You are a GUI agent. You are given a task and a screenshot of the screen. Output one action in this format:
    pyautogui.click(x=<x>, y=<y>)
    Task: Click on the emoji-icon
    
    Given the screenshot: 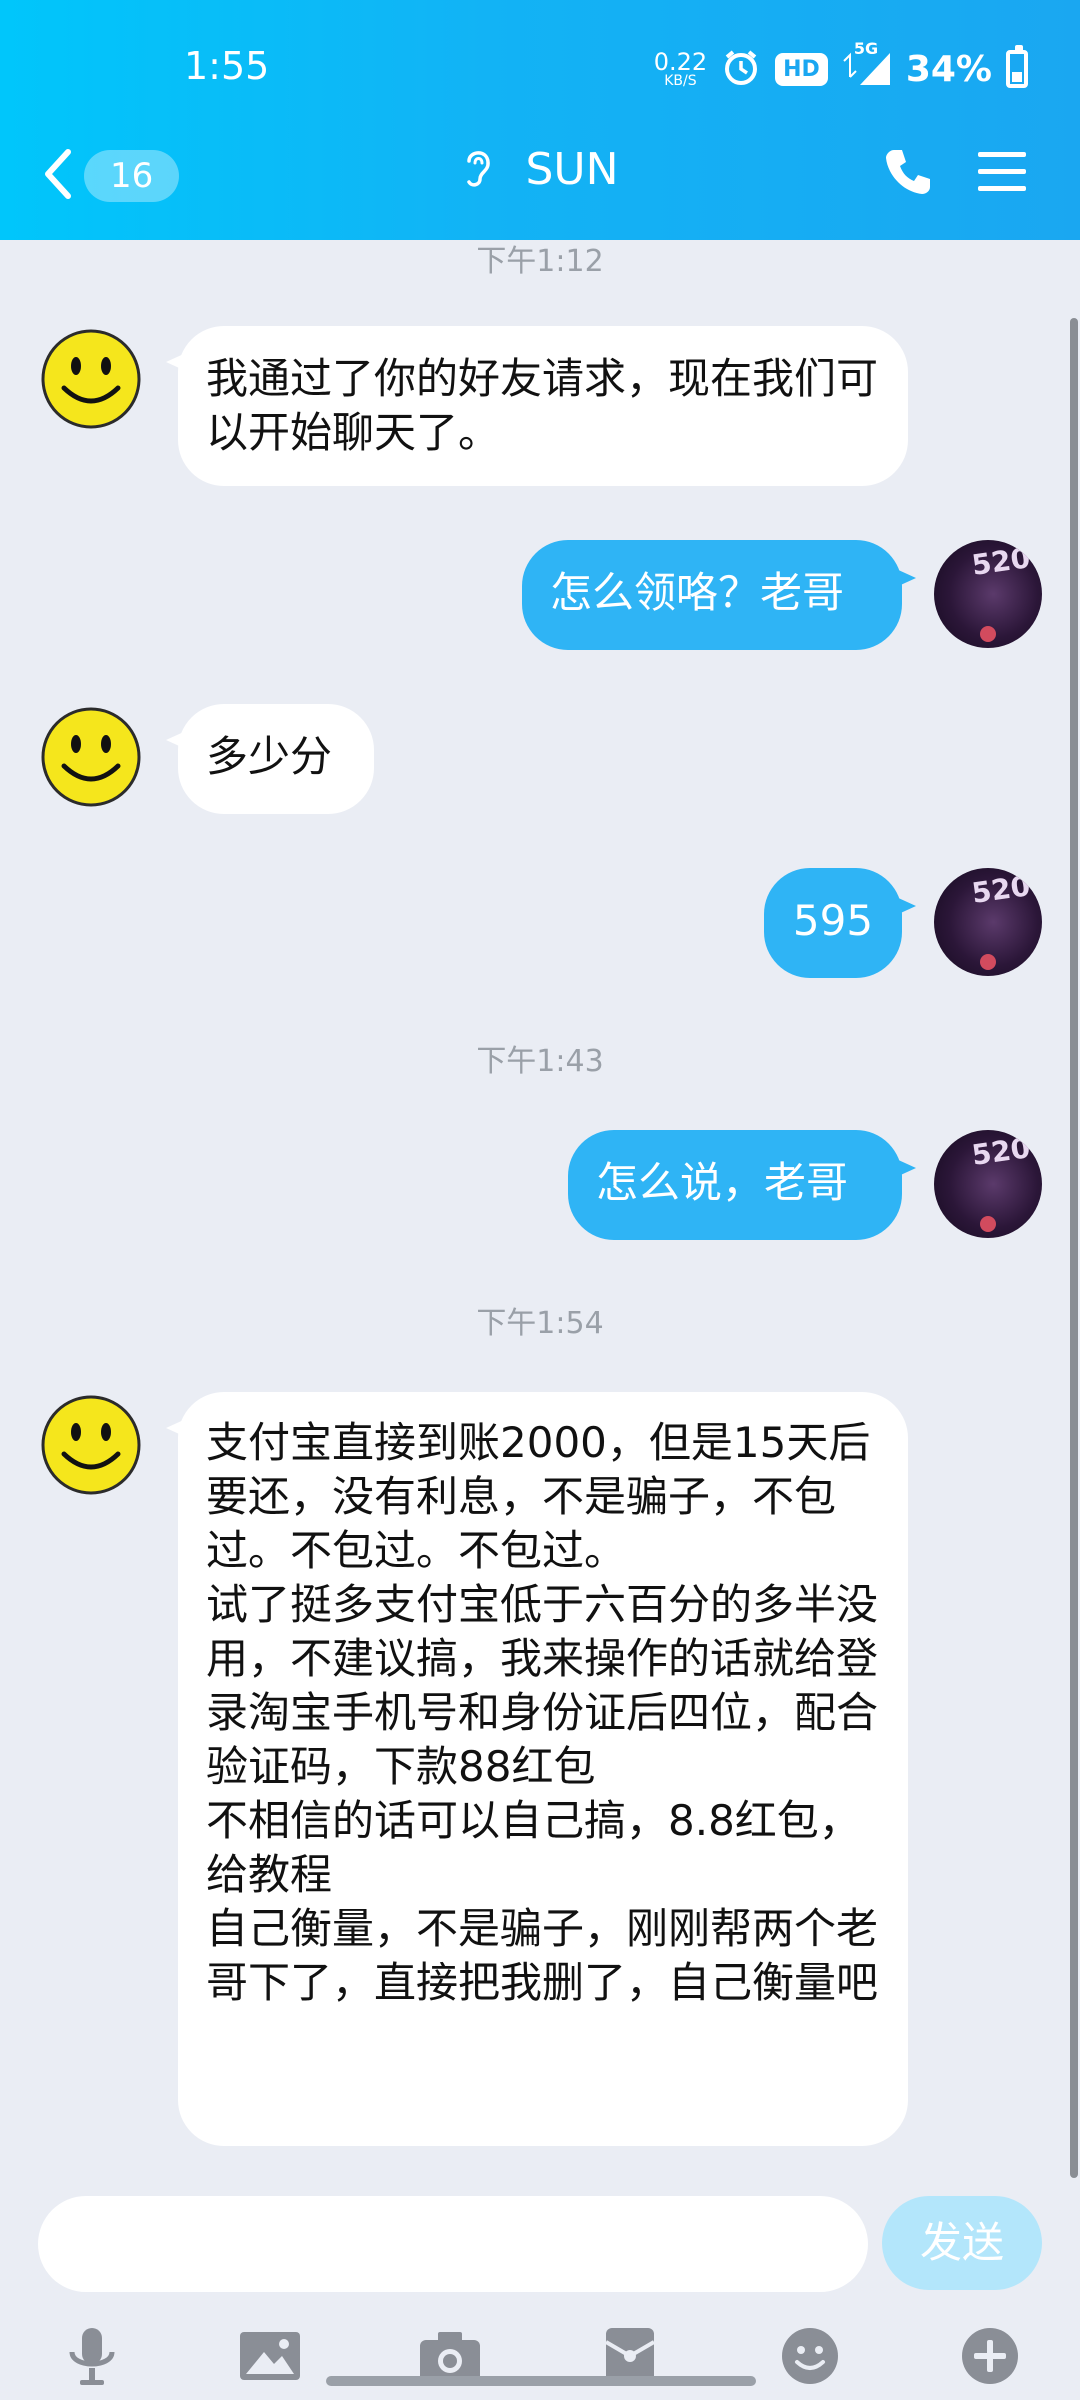 What is the action you would take?
    pyautogui.click(x=810, y=2356)
    